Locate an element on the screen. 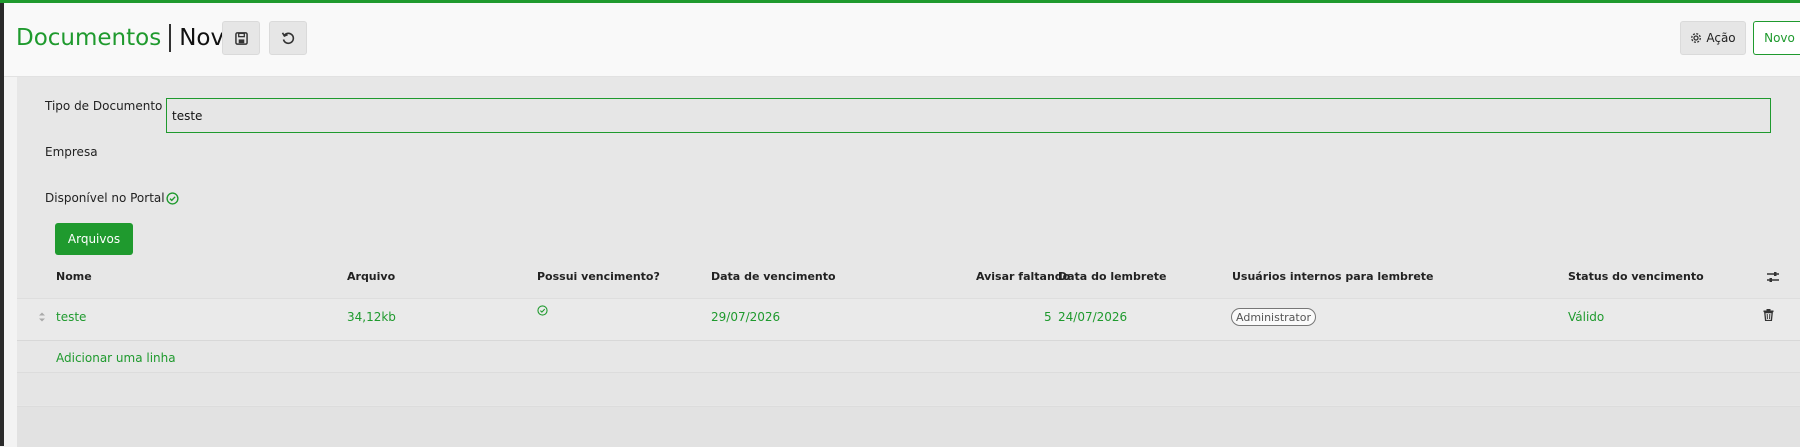  col-header-nome: Nome is located at coordinates (74, 276).